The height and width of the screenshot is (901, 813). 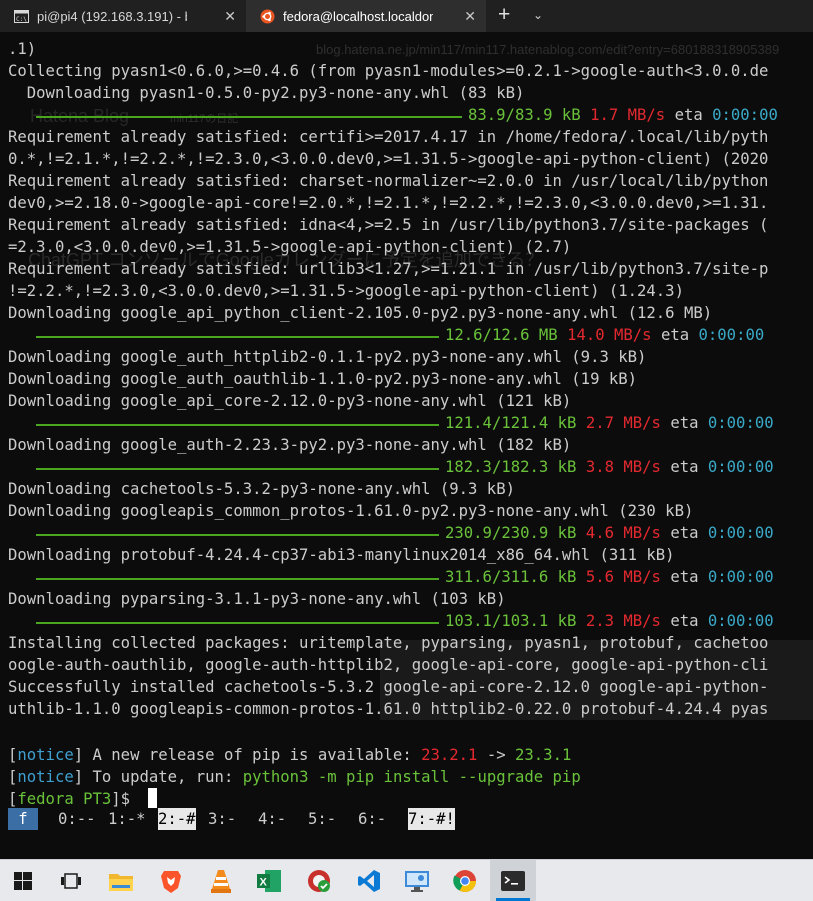 I want to click on progress-size: 83.9/83.9 kB, so click(x=524, y=115).